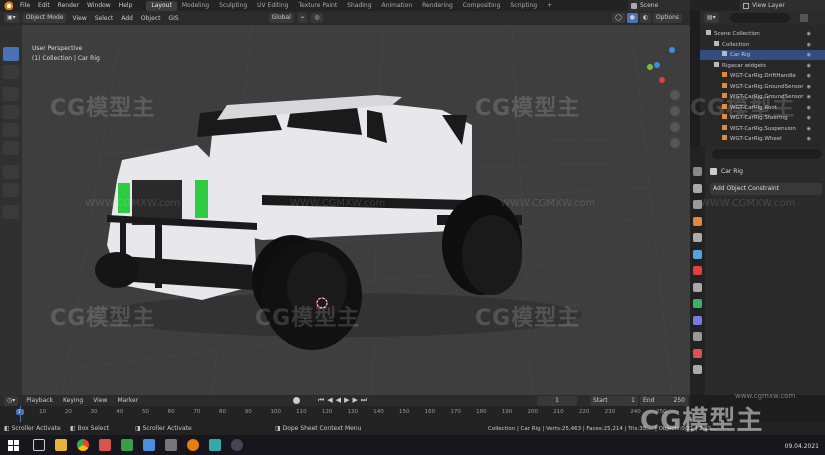 This screenshot has width=825, height=455. I want to click on blender-taskbar-icon, so click(193, 445).